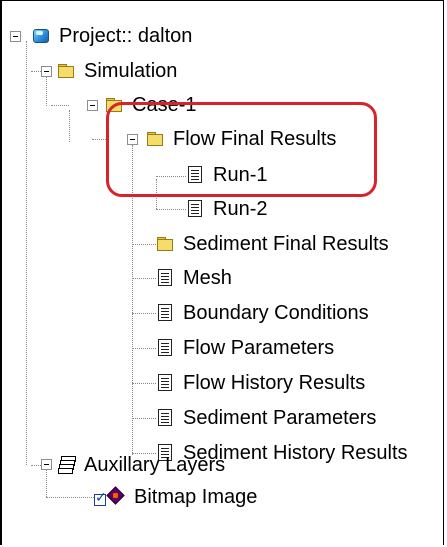 The width and height of the screenshot is (447, 547). Describe the element at coordinates (207, 278) in the screenshot. I see `tree-node-label: Mesh` at that location.